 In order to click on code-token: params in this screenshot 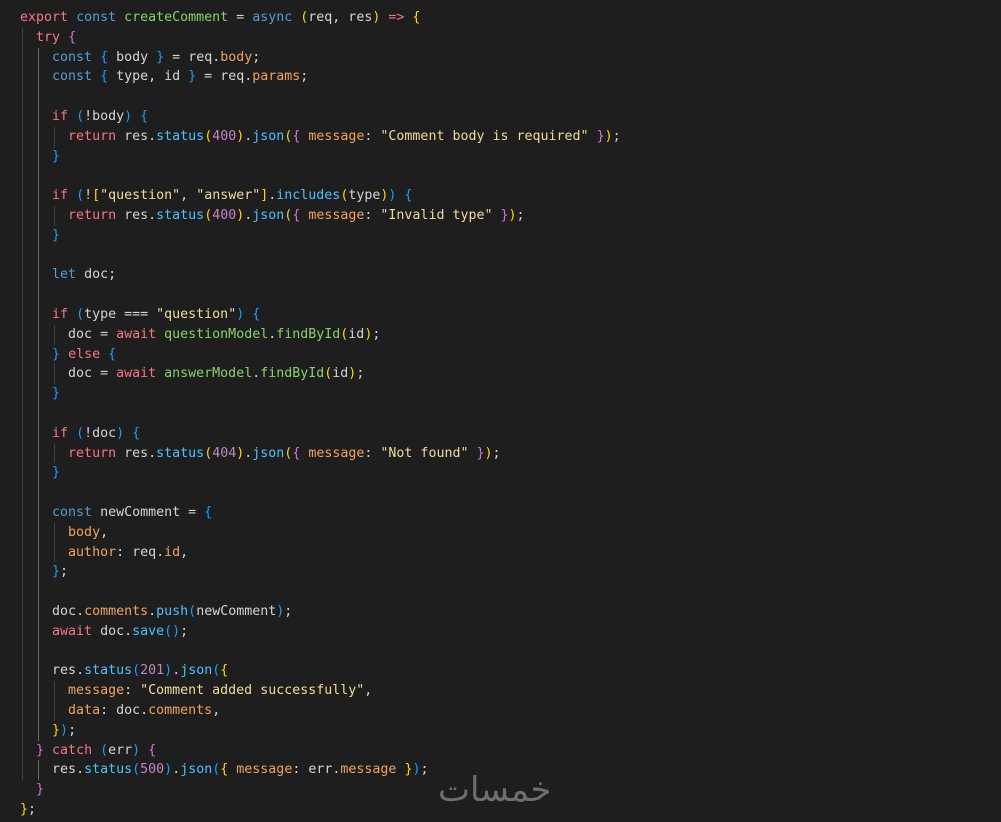, I will do `click(276, 77)`.